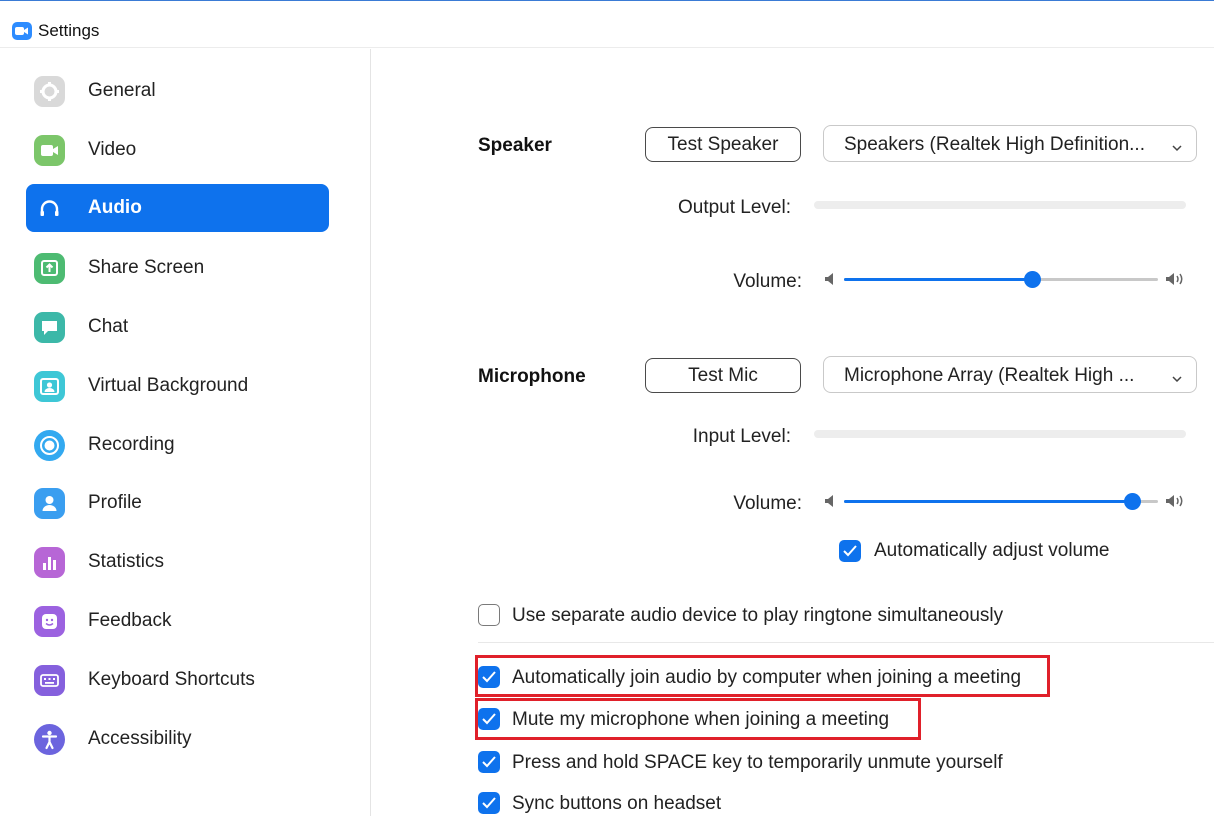 This screenshot has height=816, width=1214. Describe the element at coordinates (177, 562) in the screenshot. I see `sidebar-item-statistics: Statistics` at that location.